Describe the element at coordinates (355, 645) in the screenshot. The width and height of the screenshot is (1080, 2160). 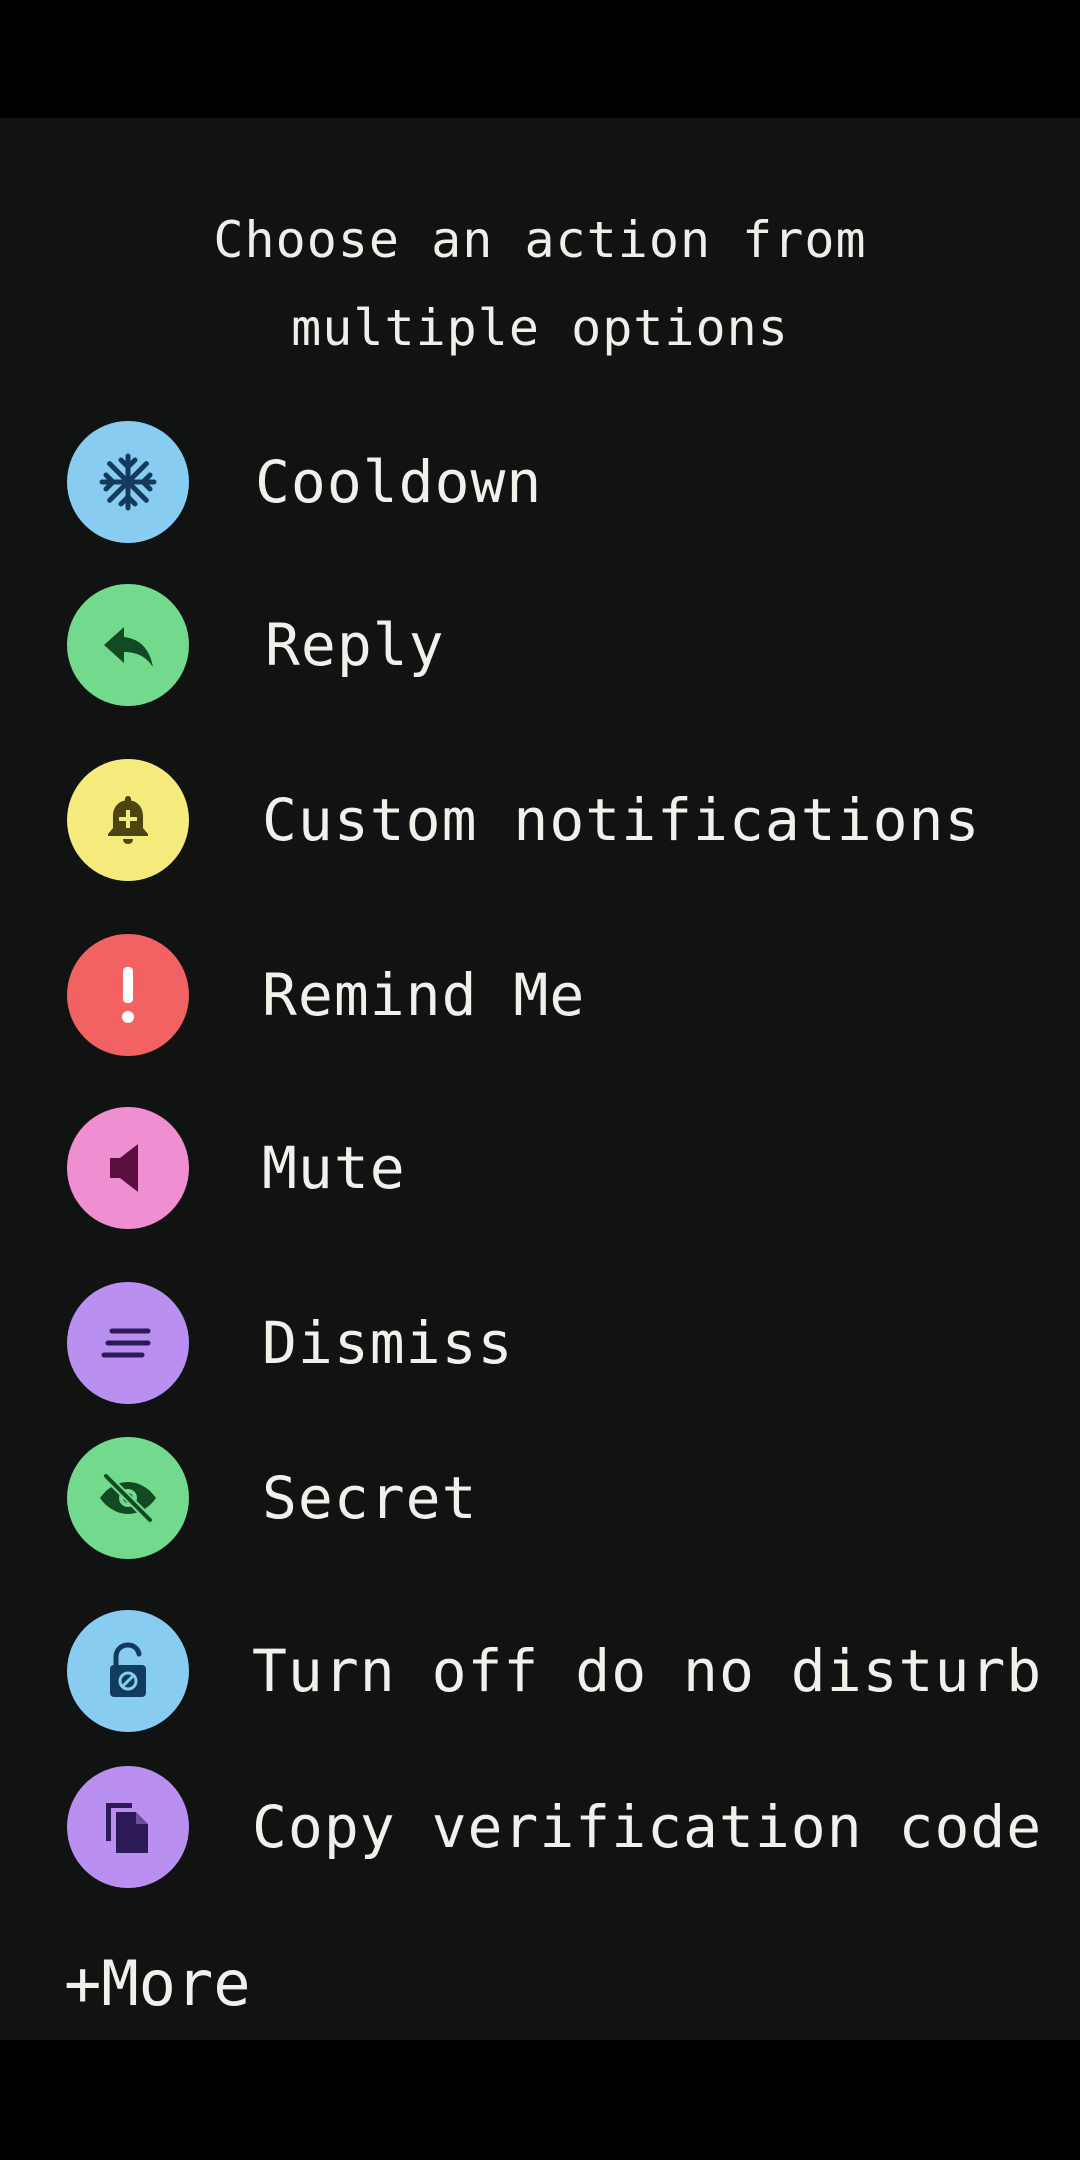
I see `action-label: Reply` at that location.